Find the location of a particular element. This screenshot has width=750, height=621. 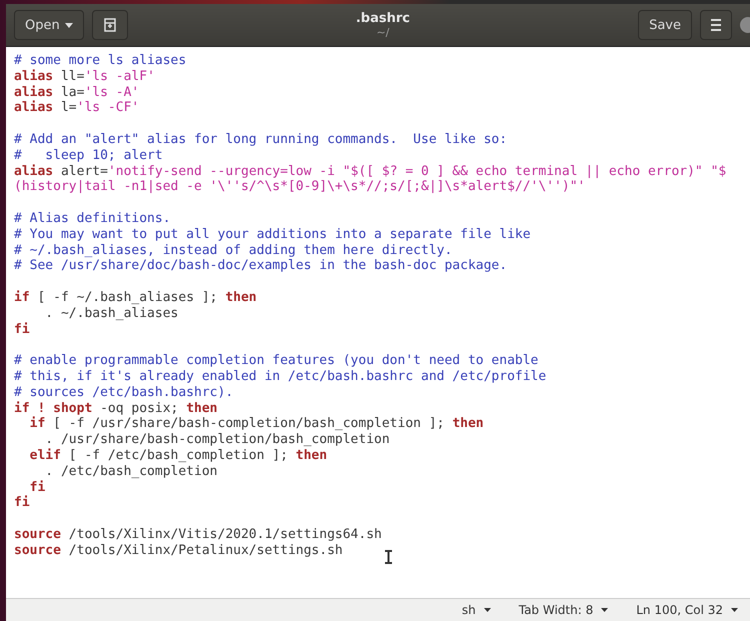

open-button: Open is located at coordinates (49, 25).